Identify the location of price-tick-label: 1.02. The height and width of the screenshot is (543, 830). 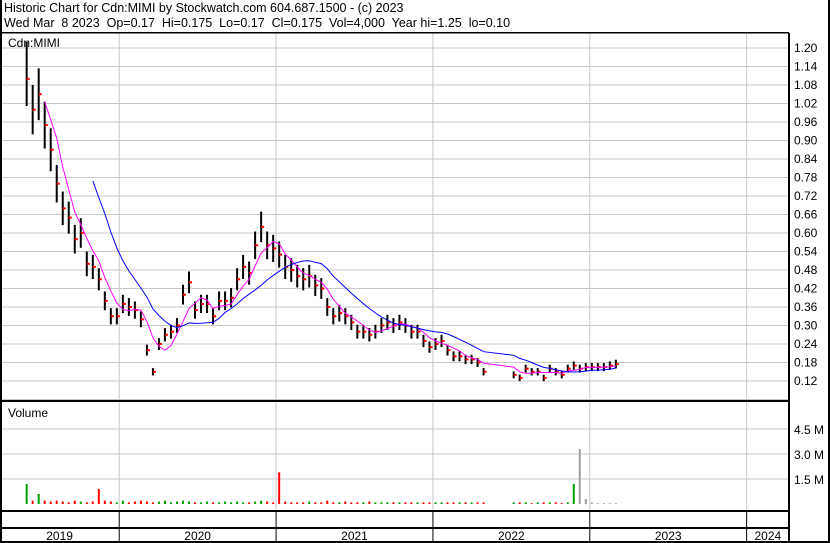
(806, 104).